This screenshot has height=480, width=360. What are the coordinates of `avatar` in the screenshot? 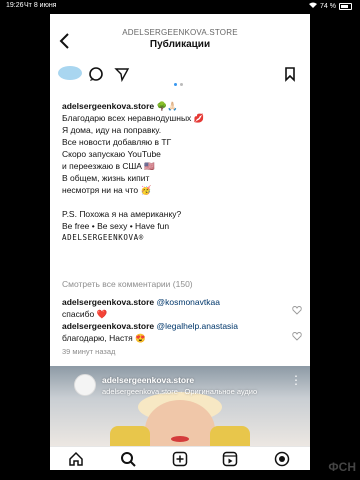 It's located at (85, 385).